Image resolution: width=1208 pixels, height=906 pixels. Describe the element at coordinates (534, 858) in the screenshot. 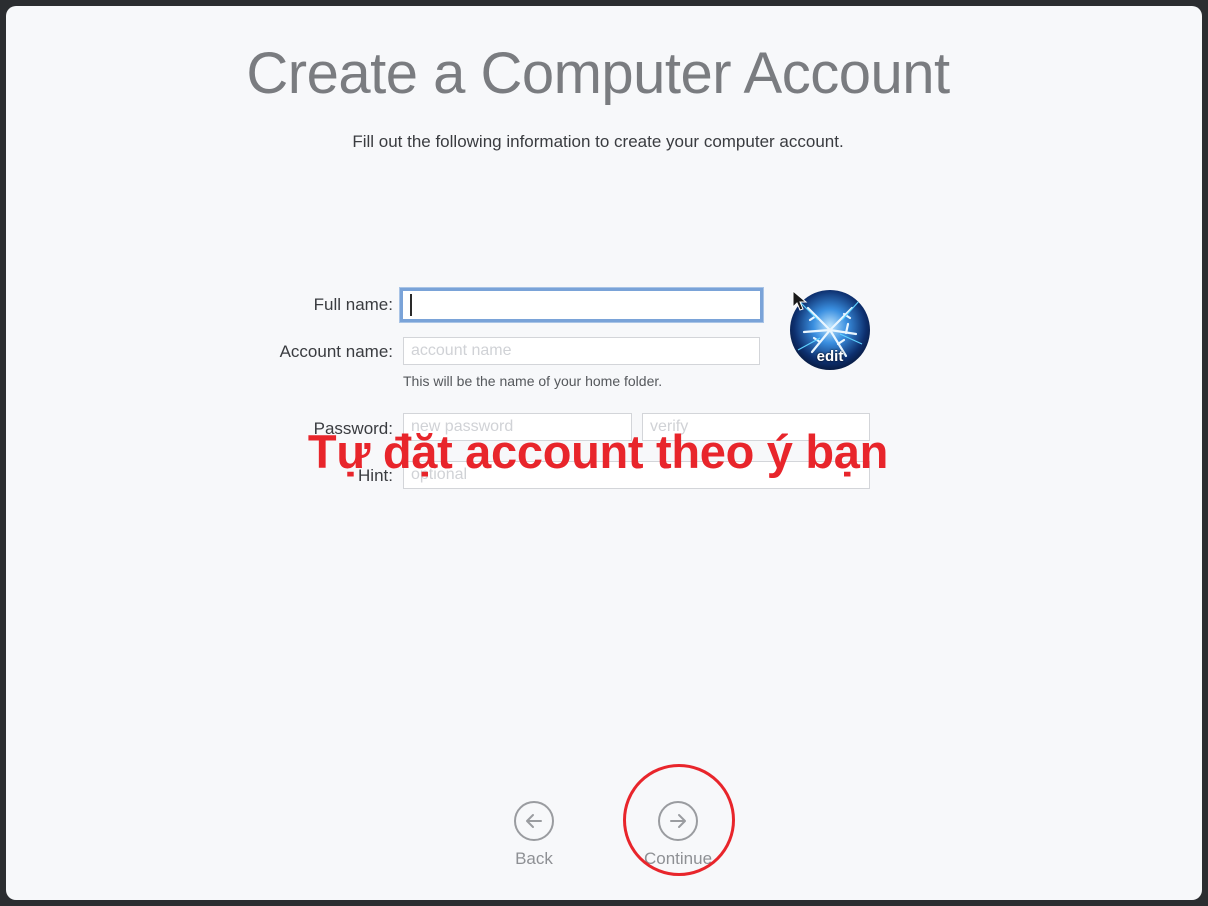

I see `back-label: Back` at that location.